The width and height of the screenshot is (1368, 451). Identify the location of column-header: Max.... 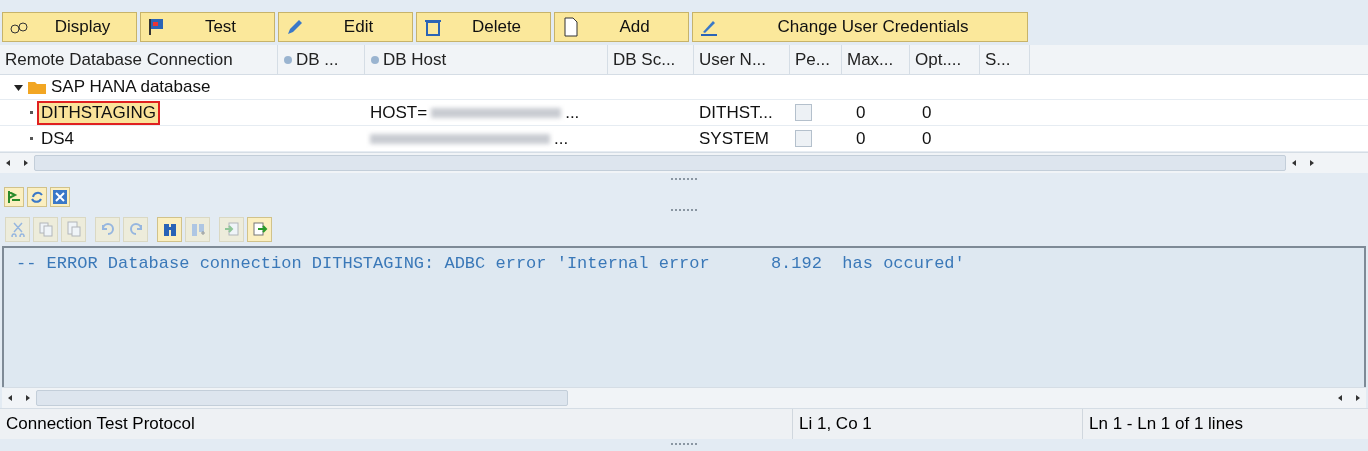
(876, 59).